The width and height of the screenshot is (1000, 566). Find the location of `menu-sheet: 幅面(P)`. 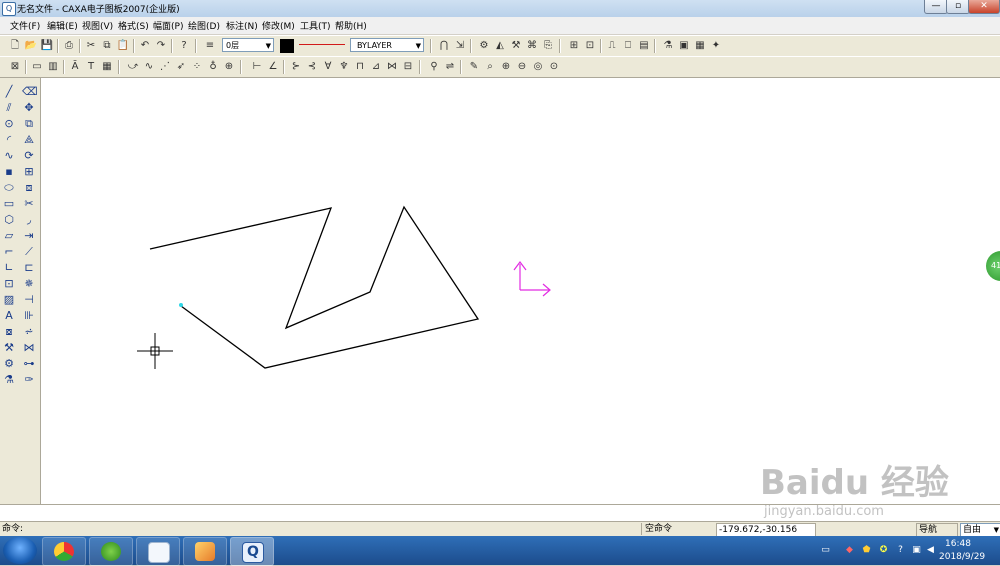

menu-sheet: 幅面(P) is located at coordinates (168, 25).